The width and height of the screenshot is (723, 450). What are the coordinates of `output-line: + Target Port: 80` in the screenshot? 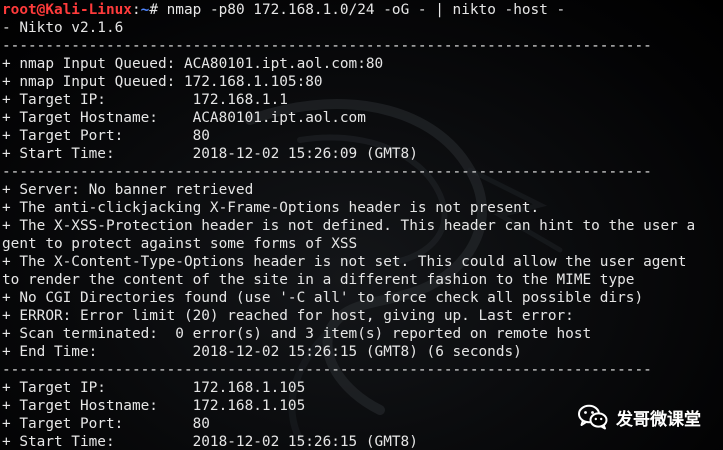 It's located at (106, 136).